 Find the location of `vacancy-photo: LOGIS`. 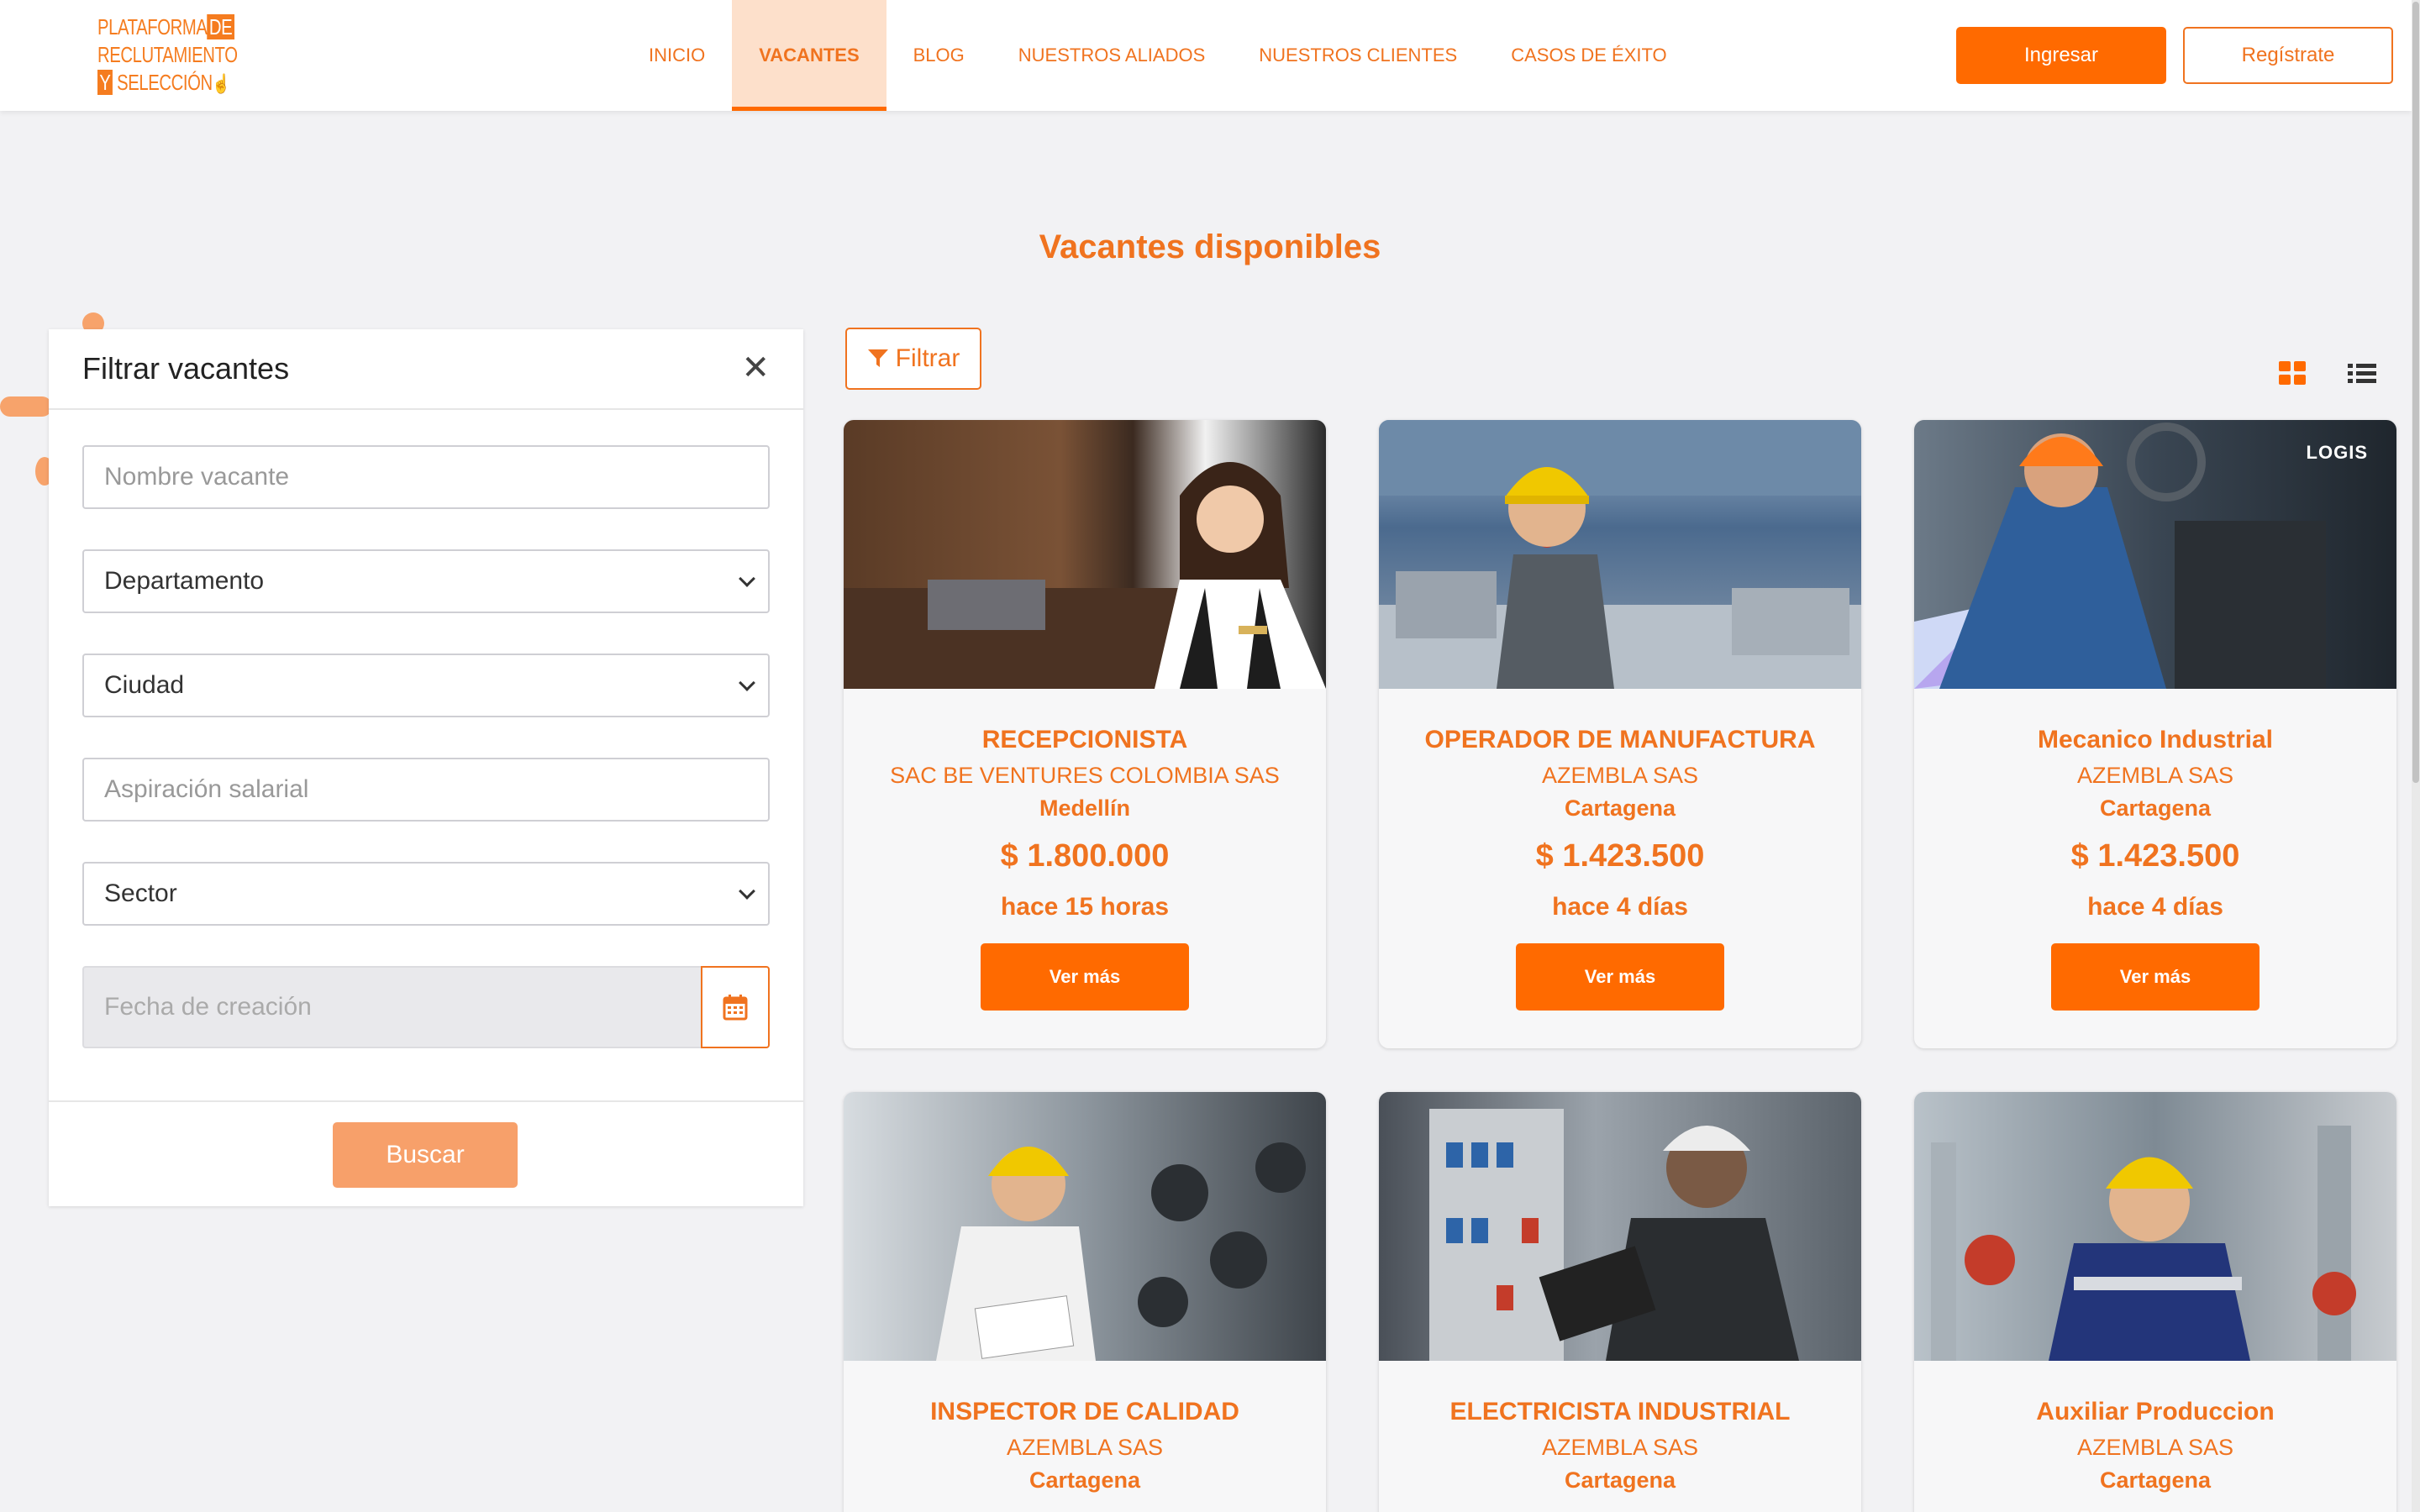

vacancy-photo: LOGIS is located at coordinates (2155, 554).